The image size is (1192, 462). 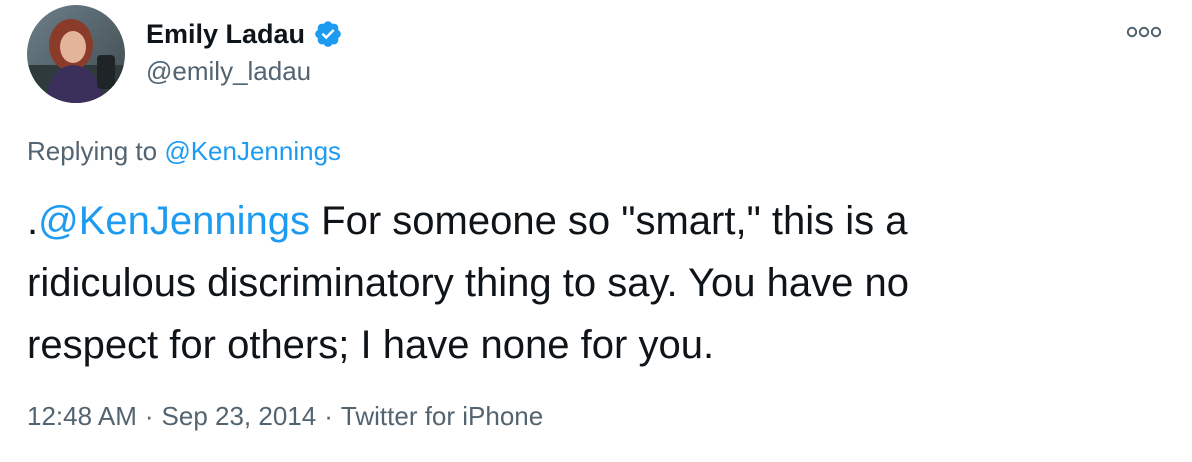 I want to click on avatar, so click(x=76, y=54).